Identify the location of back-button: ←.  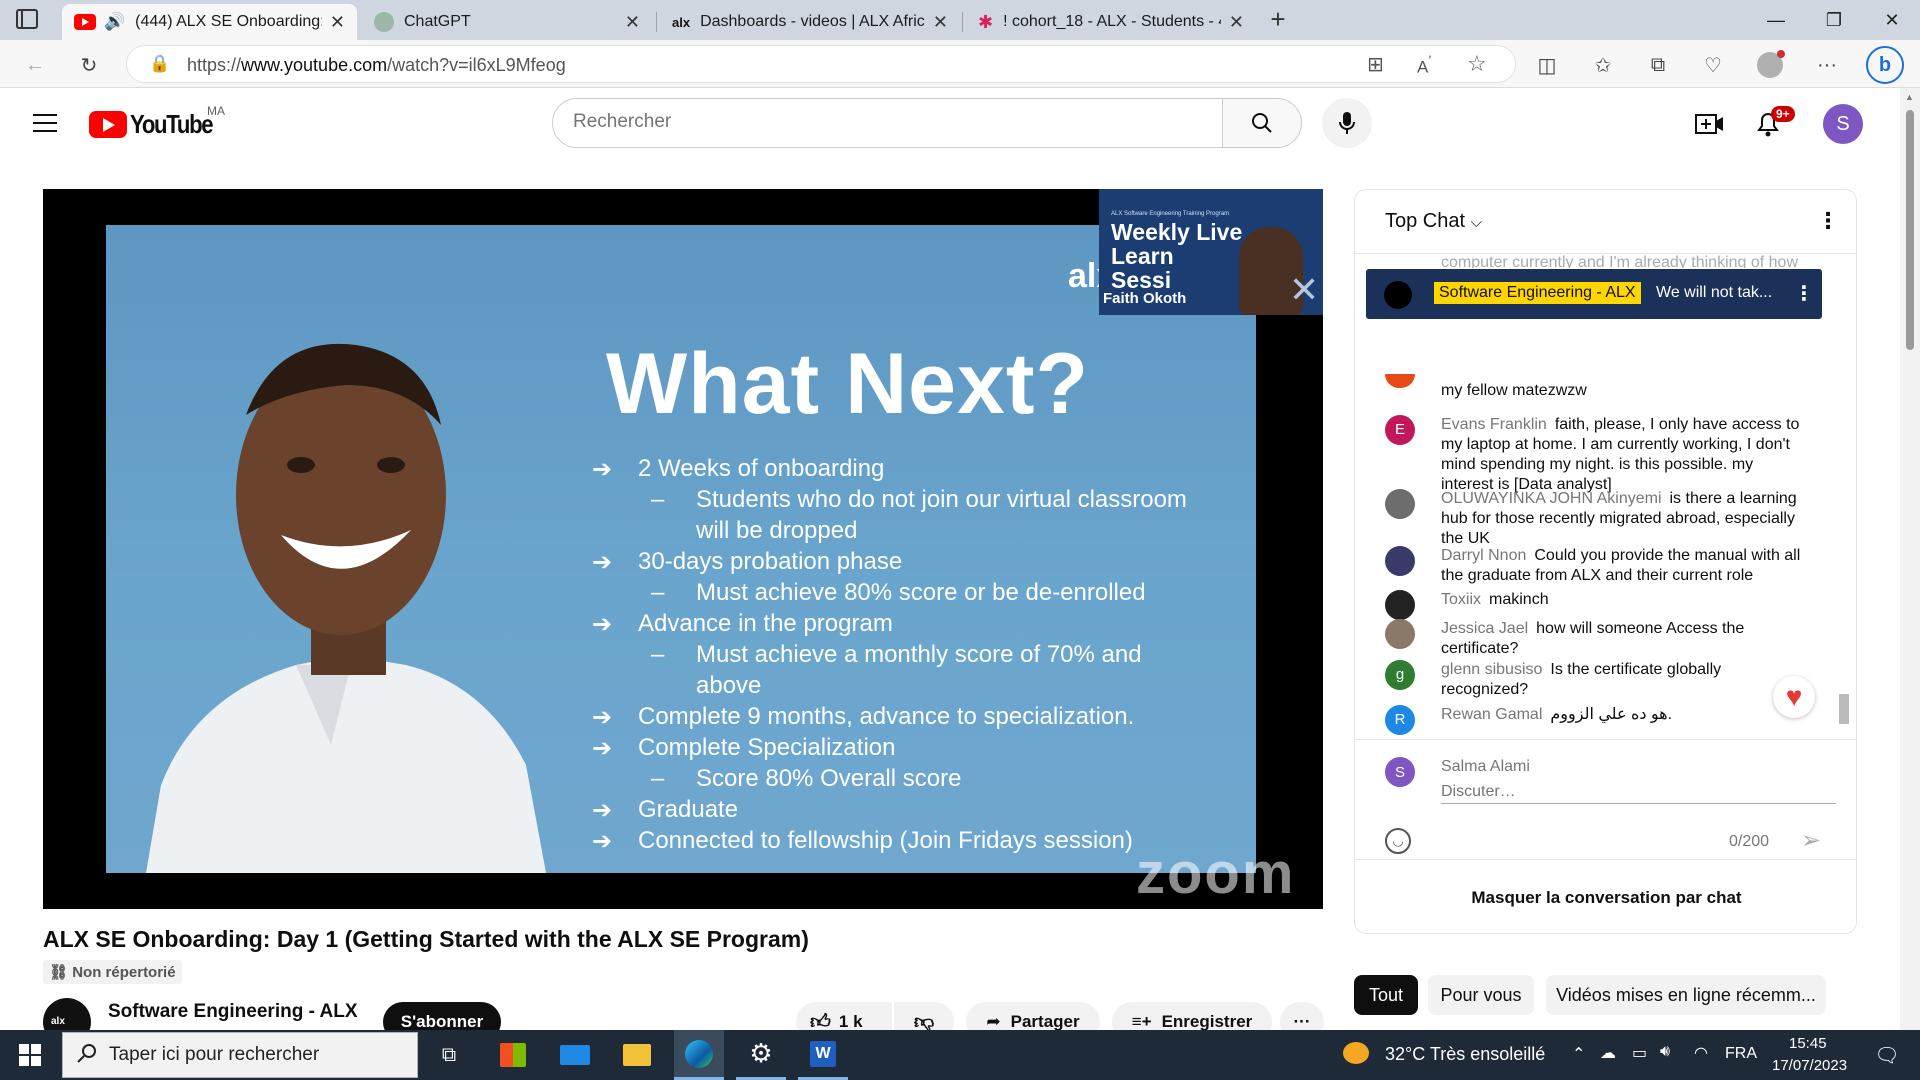
(35, 65).